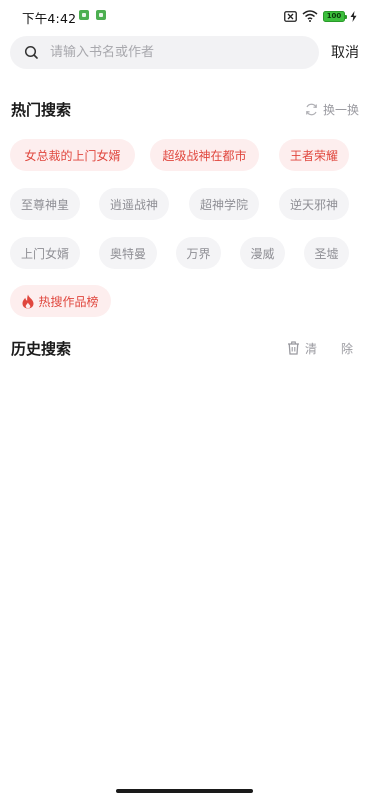  What do you see at coordinates (345, 52) in the screenshot?
I see `cancel-button: 取消` at bounding box center [345, 52].